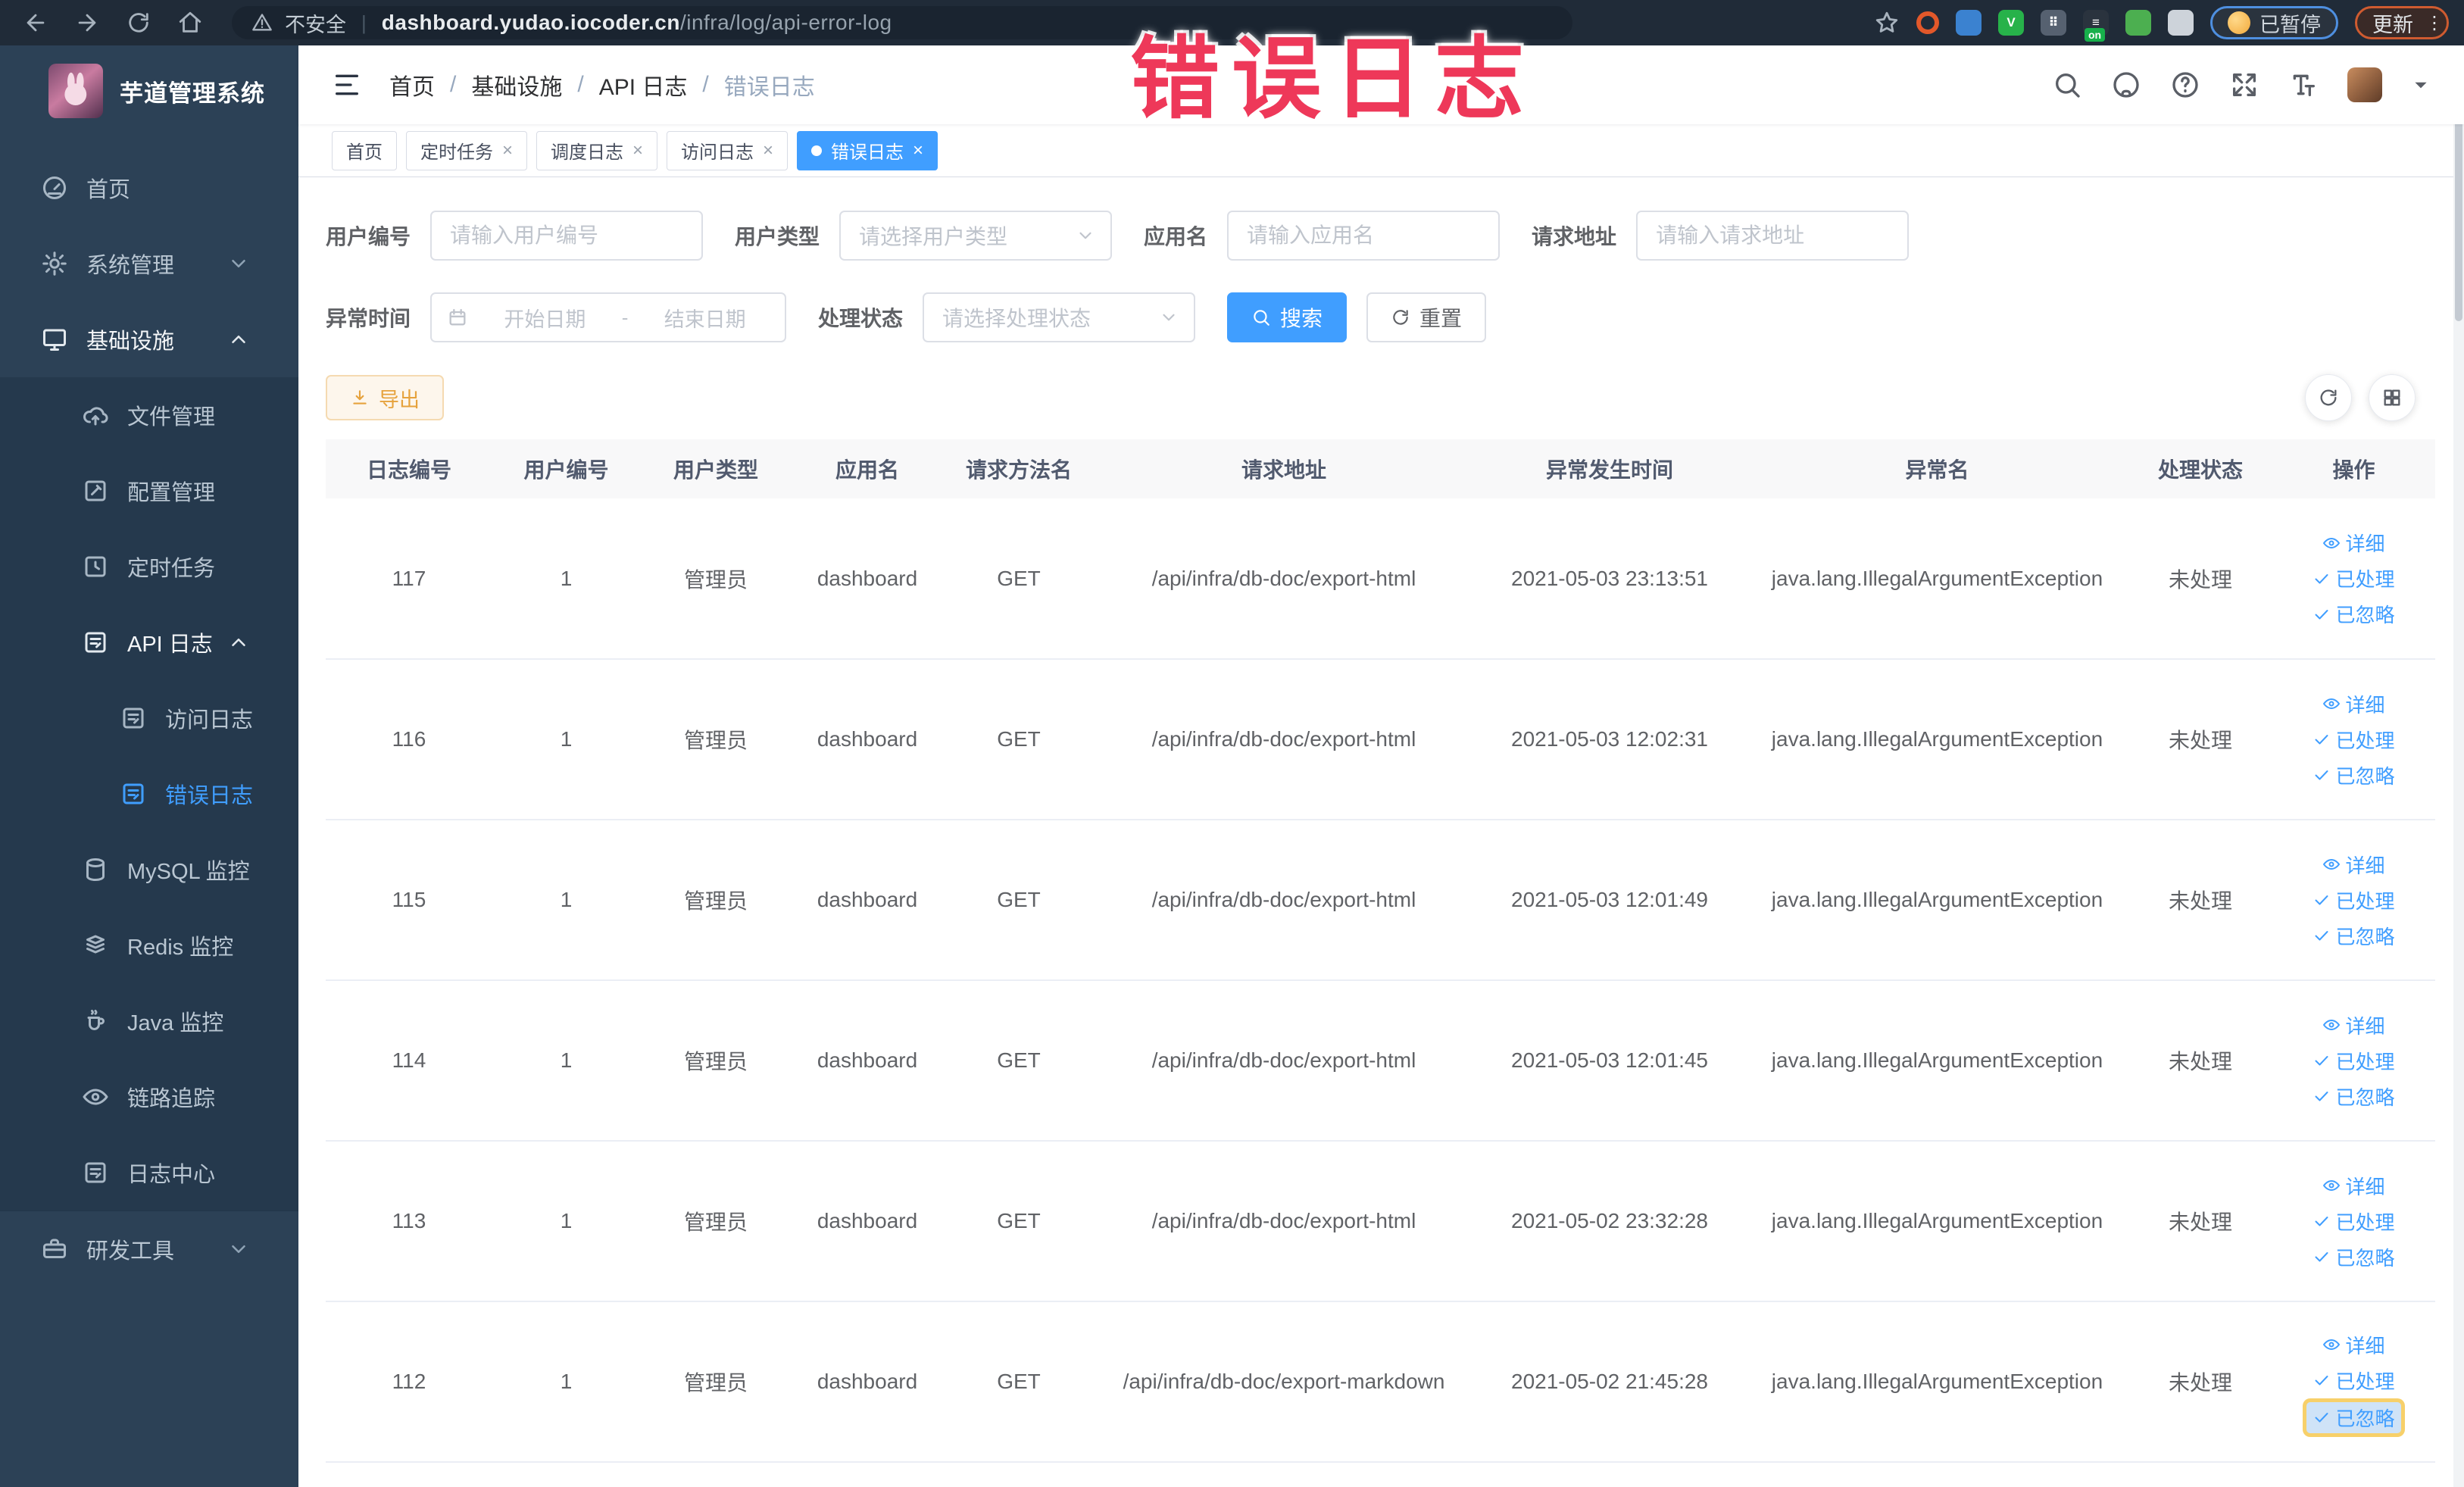  I want to click on not-secure-warning-icon, so click(262, 22).